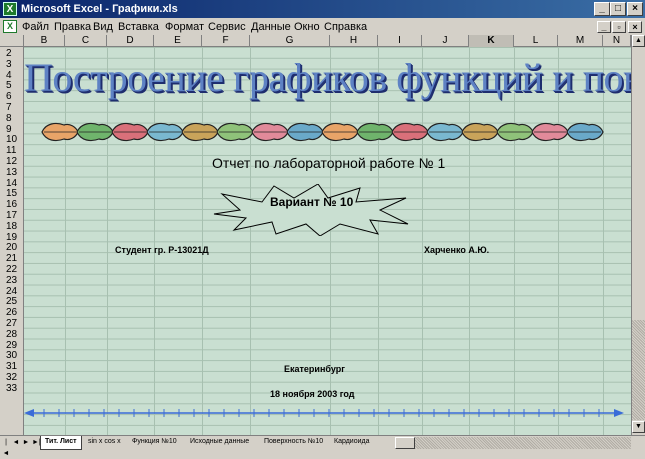 This screenshot has height=459, width=645. What do you see at coordinates (226, 41) in the screenshot?
I see `column-header: F` at bounding box center [226, 41].